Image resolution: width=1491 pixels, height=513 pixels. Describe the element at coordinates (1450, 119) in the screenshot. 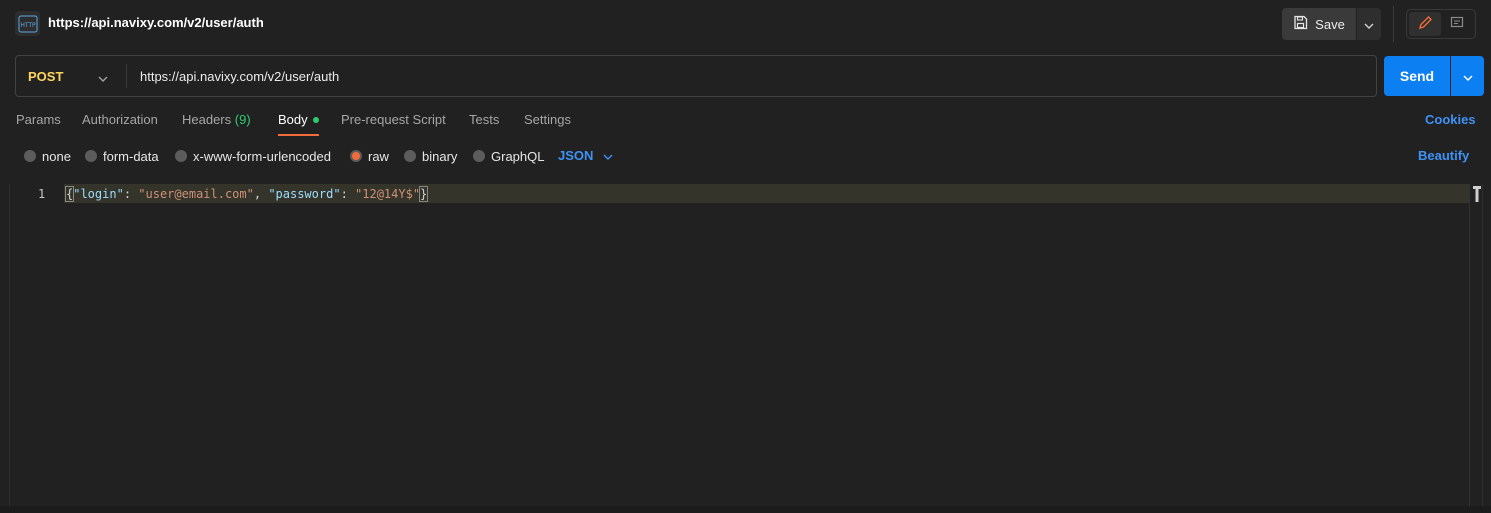

I see `cookies-link: Cookies` at that location.